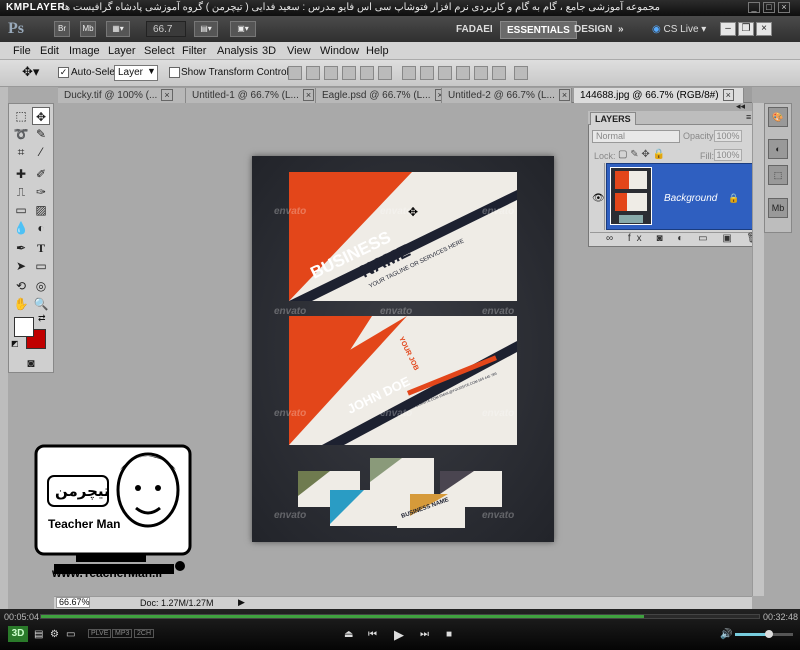 The height and width of the screenshot is (650, 800). Describe the element at coordinates (764, 29) in the screenshot. I see `ps-close-button: ×` at that location.